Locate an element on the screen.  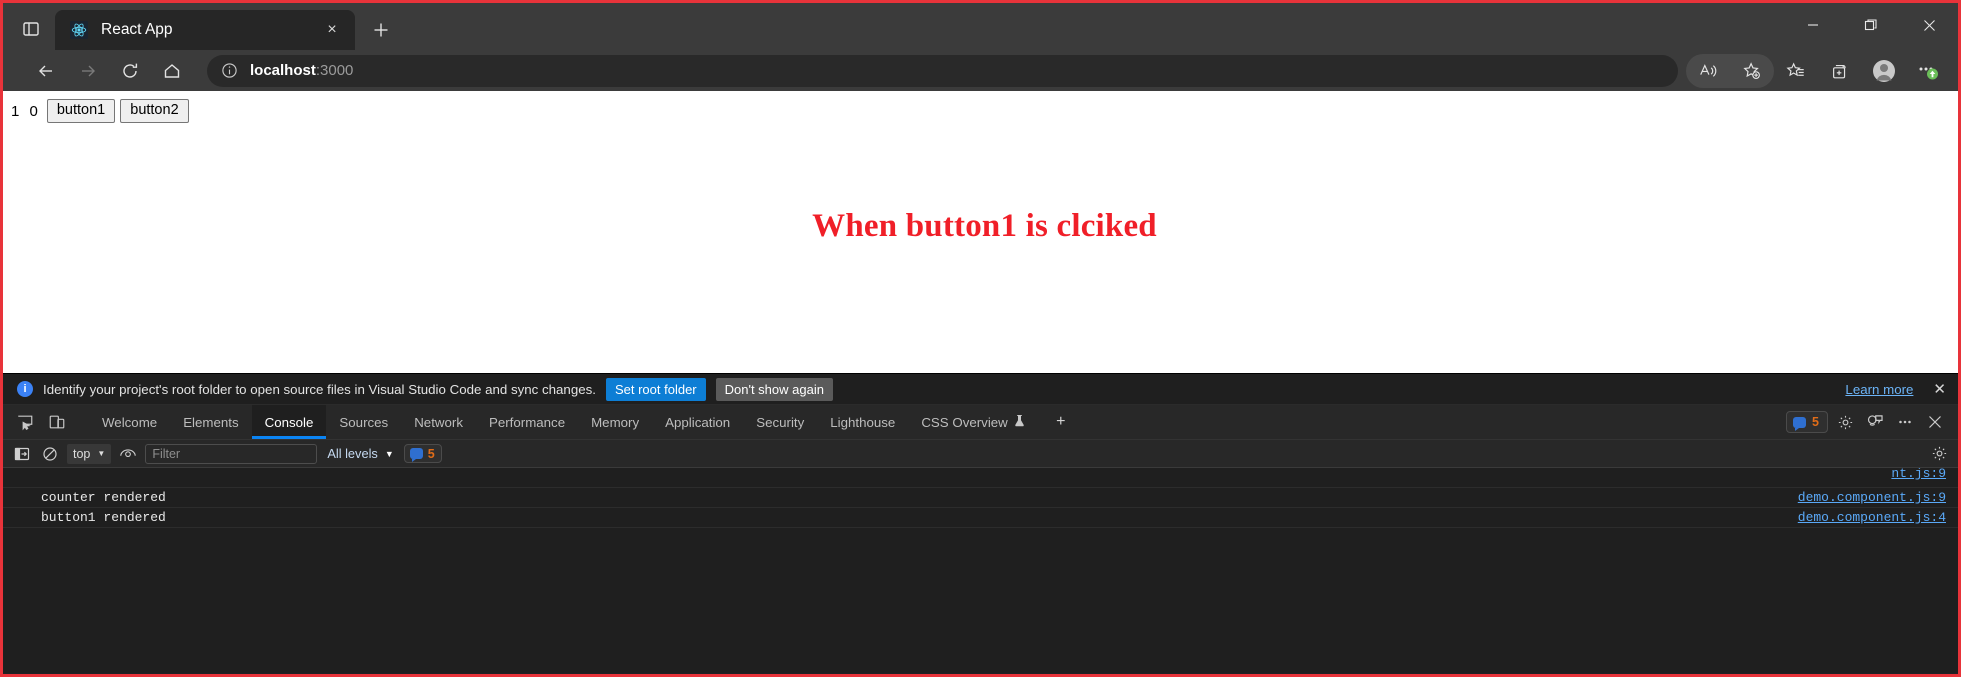
button1: button1 is located at coordinates (81, 111).